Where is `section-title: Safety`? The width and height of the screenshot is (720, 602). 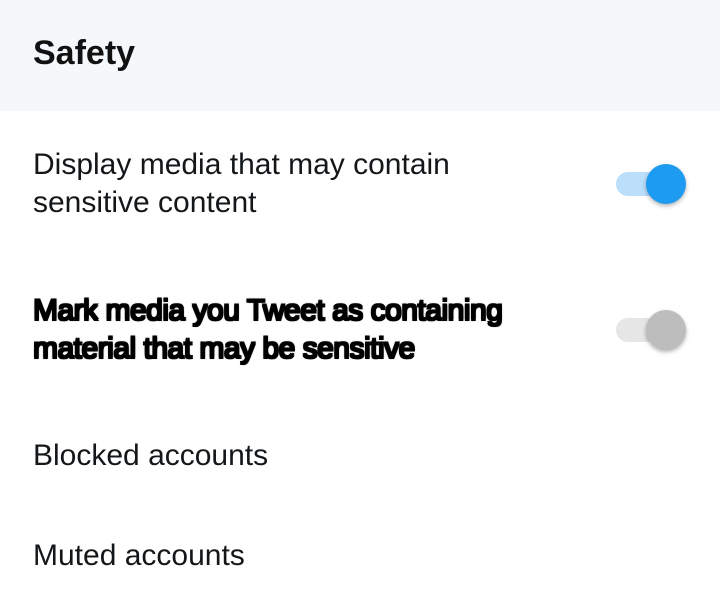 section-title: Safety is located at coordinates (84, 53).